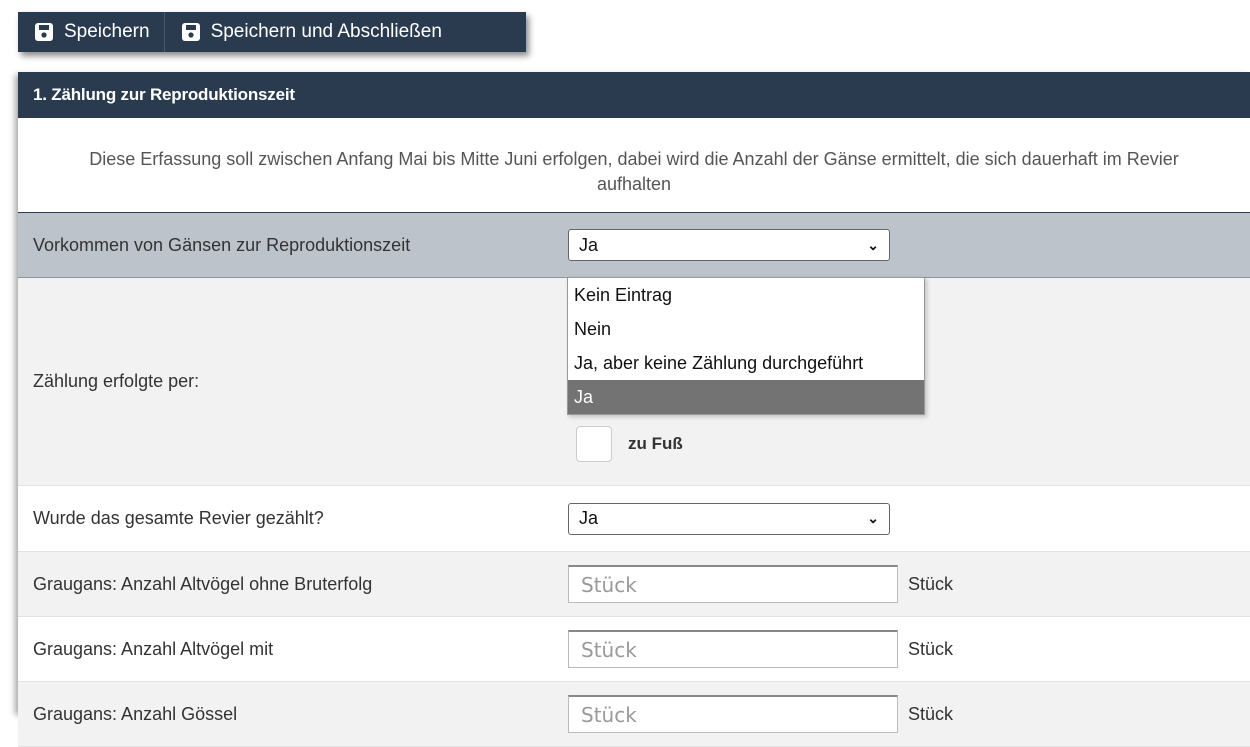 Image resolution: width=1250 pixels, height=747 pixels. What do you see at coordinates (729, 518) in the screenshot?
I see `gesamtes-revier-select: Ja ⌄` at bounding box center [729, 518].